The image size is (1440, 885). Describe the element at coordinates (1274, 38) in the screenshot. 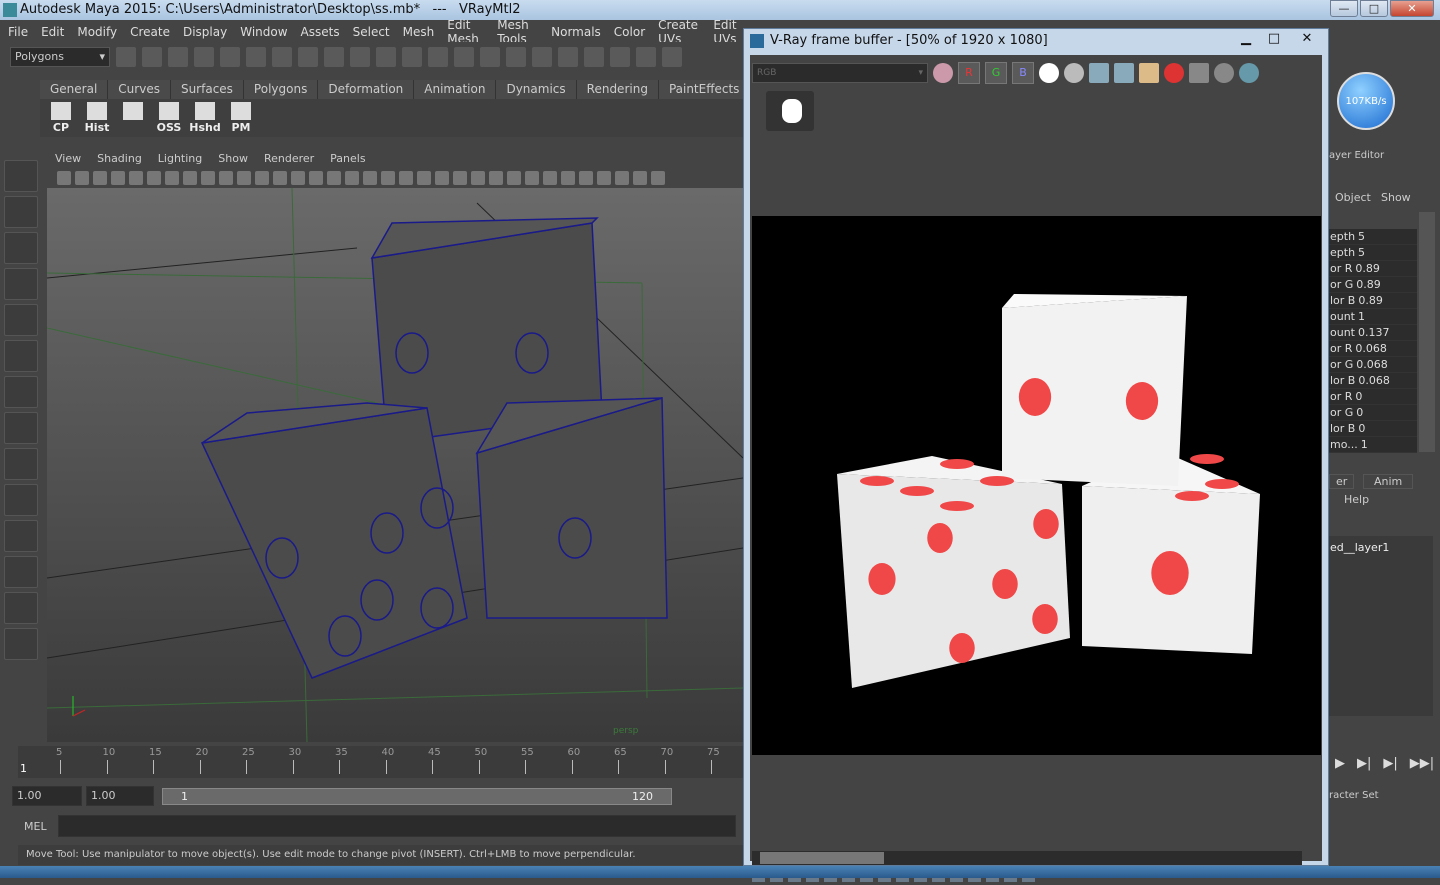

I see `vray-maximize-button: □` at that location.